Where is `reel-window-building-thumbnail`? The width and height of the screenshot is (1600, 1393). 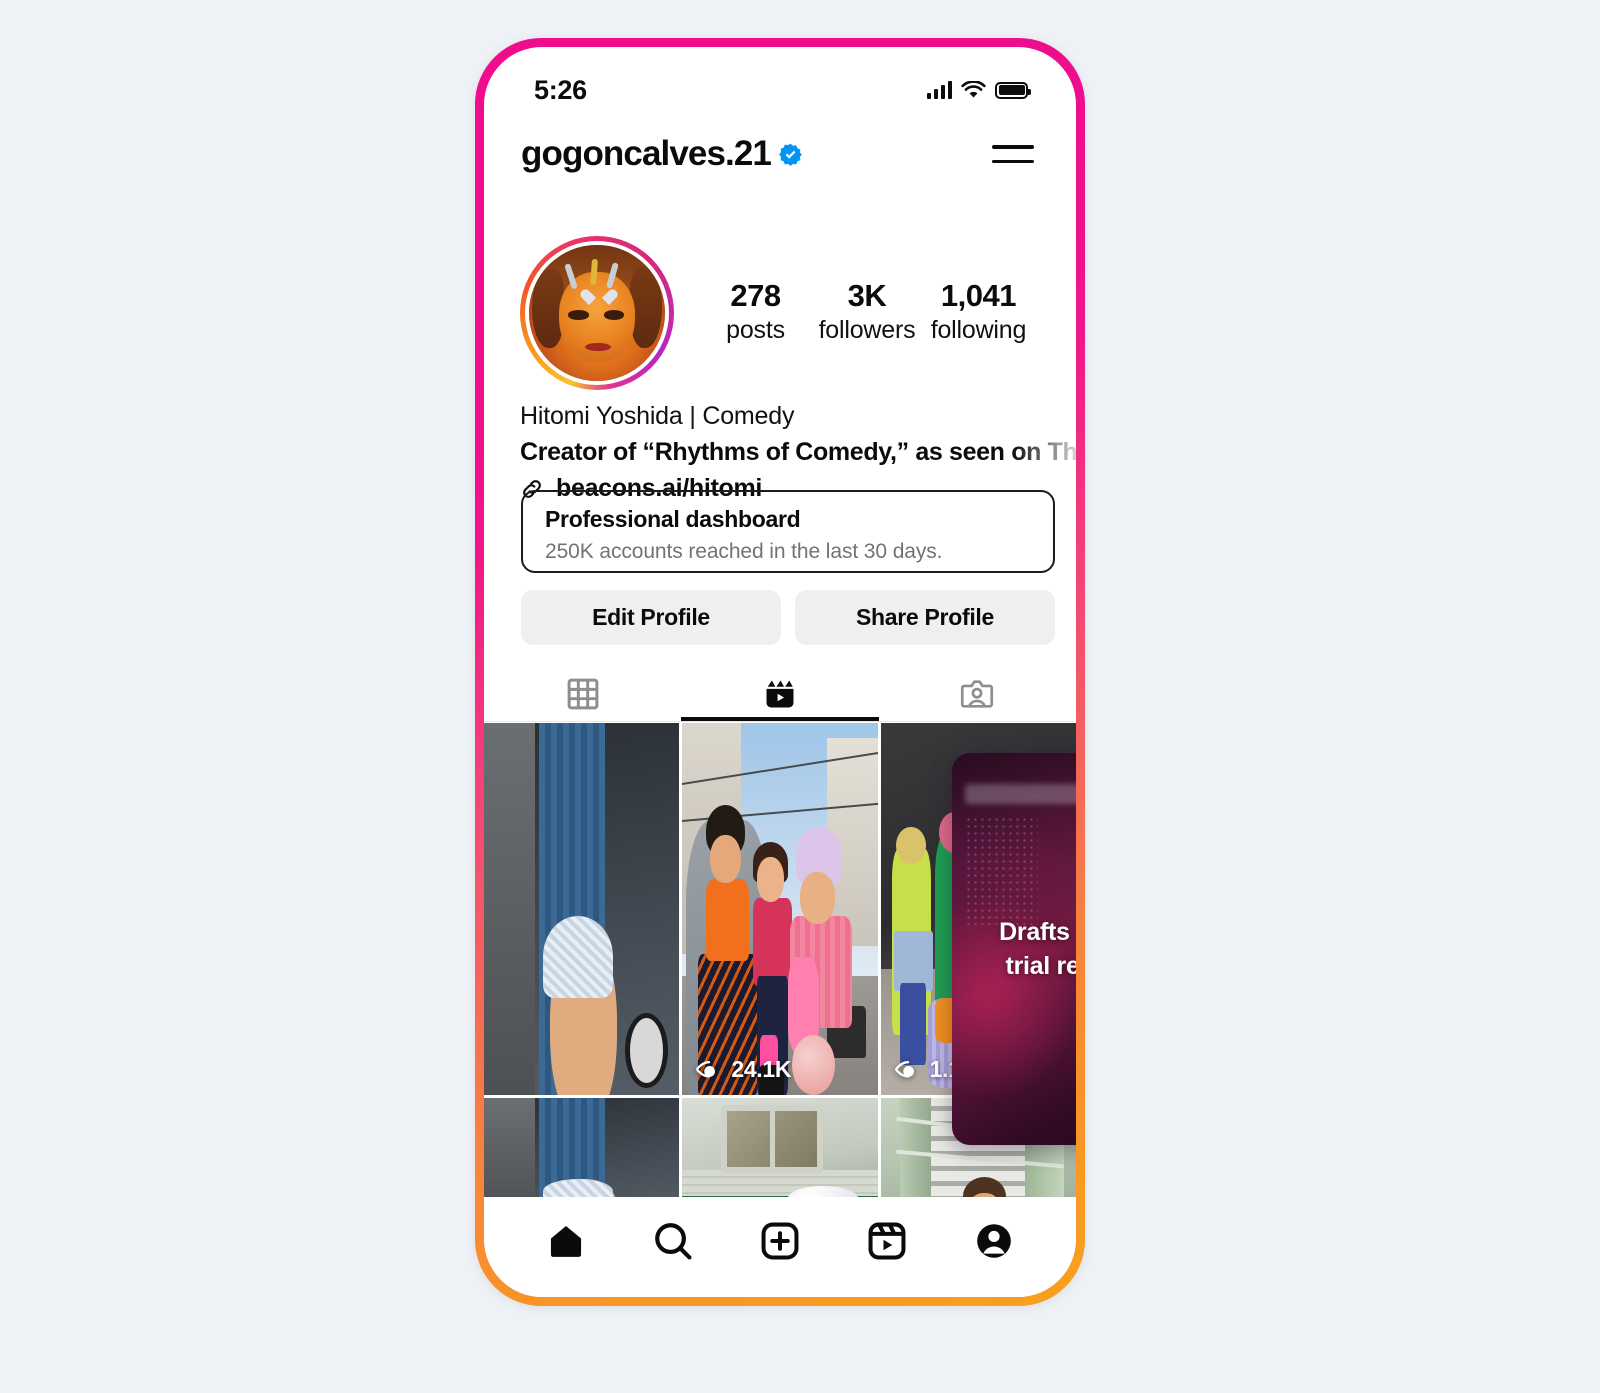 reel-window-building-thumbnail is located at coordinates (780, 1153).